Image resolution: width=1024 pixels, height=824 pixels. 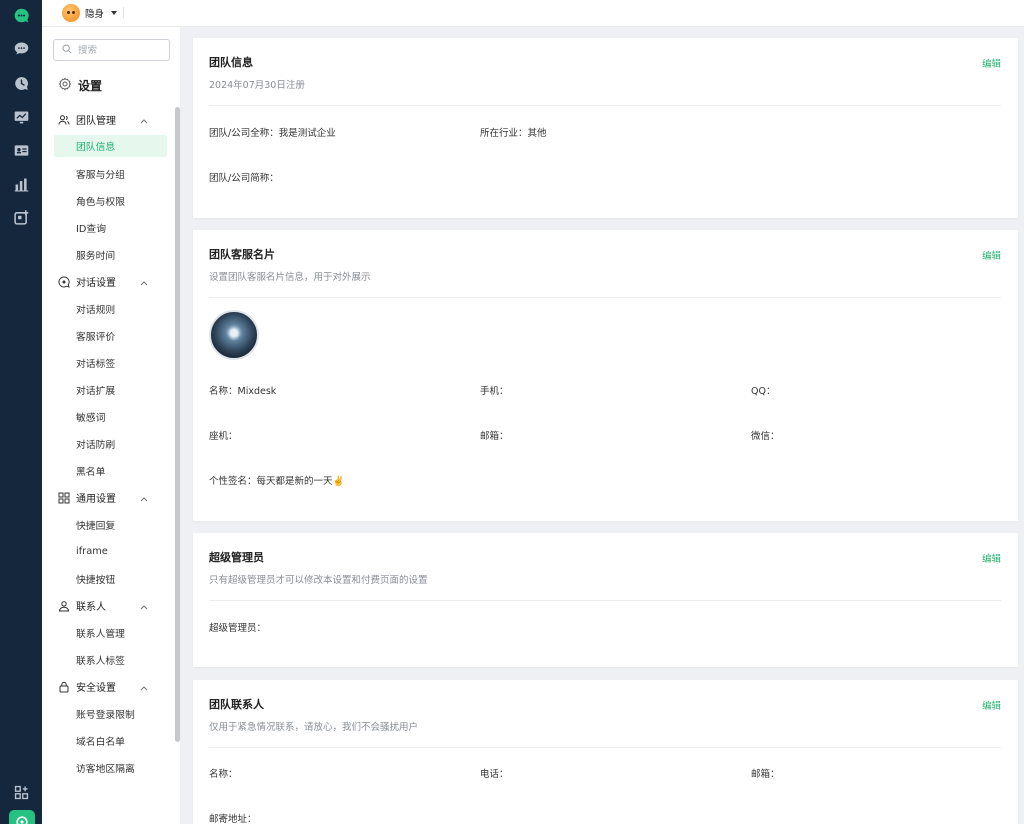 I want to click on monitor-icon, so click(x=21, y=117).